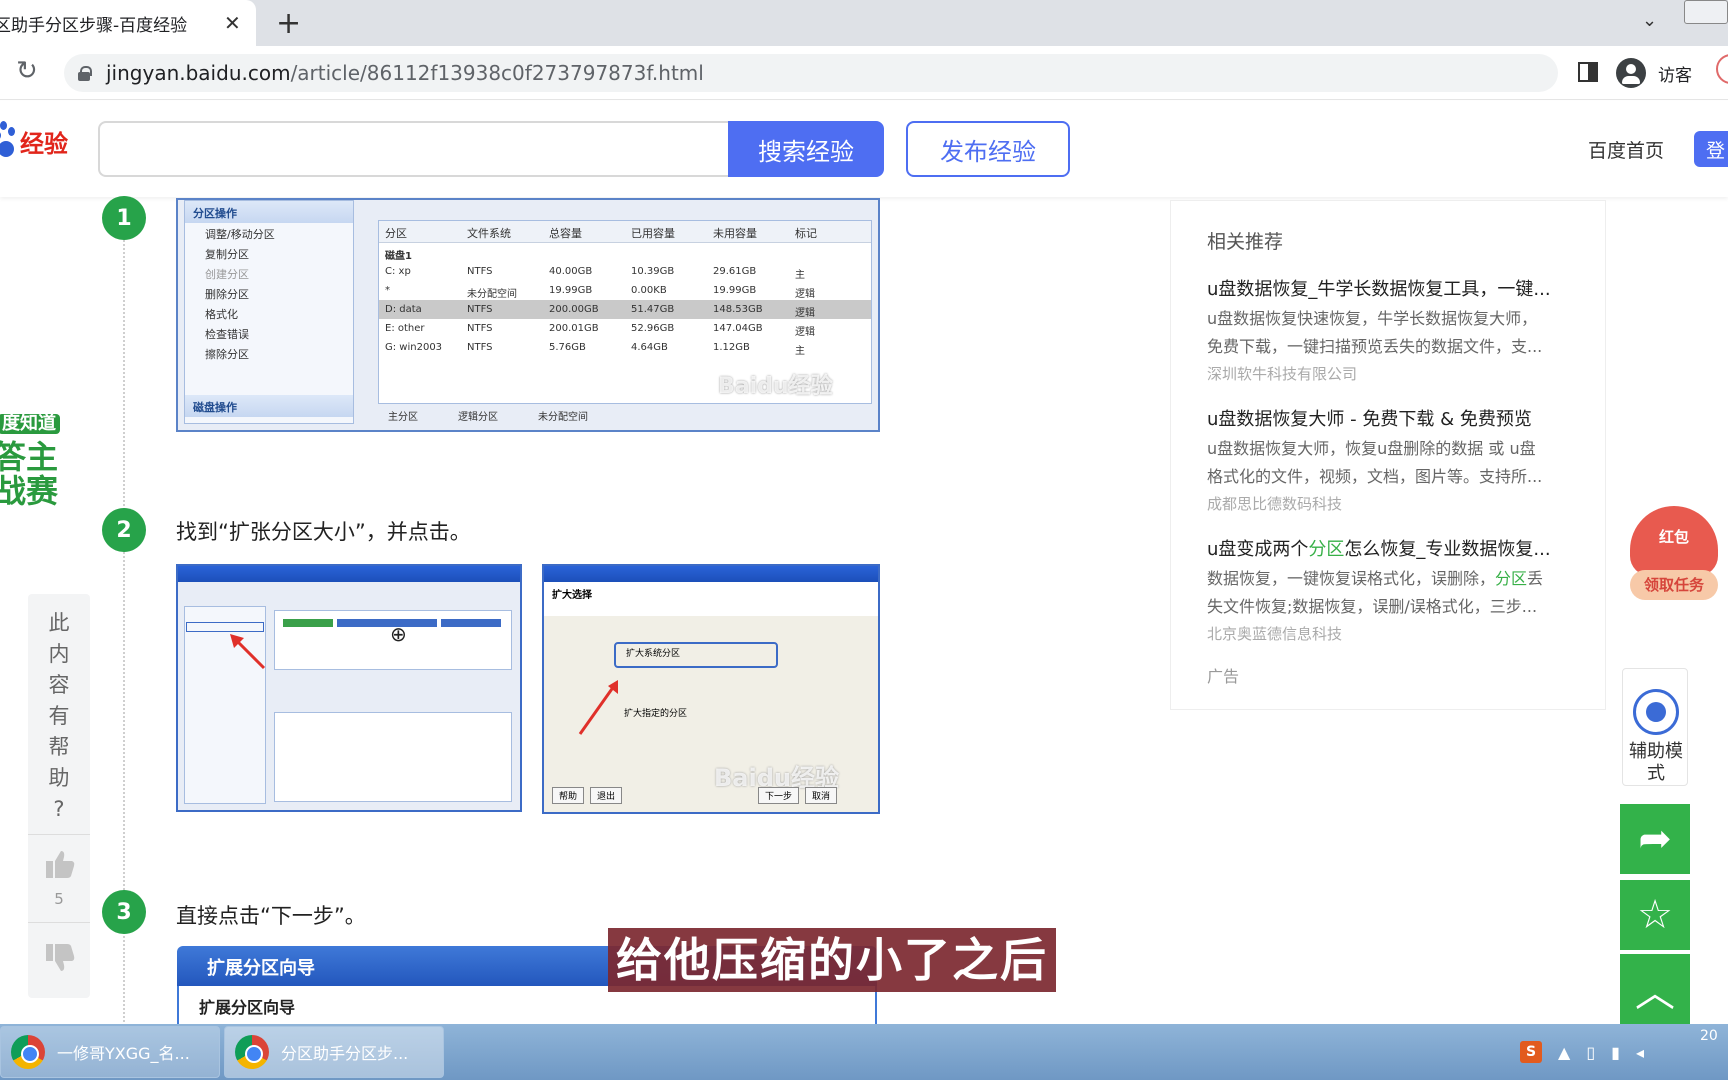  What do you see at coordinates (288, 23) in the screenshot?
I see `new-tab-button: +` at bounding box center [288, 23].